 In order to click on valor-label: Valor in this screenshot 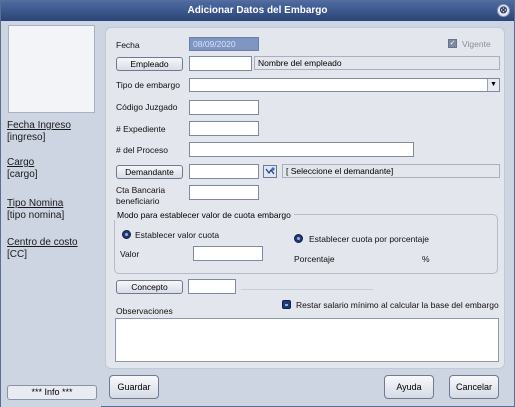, I will do `click(130, 254)`.